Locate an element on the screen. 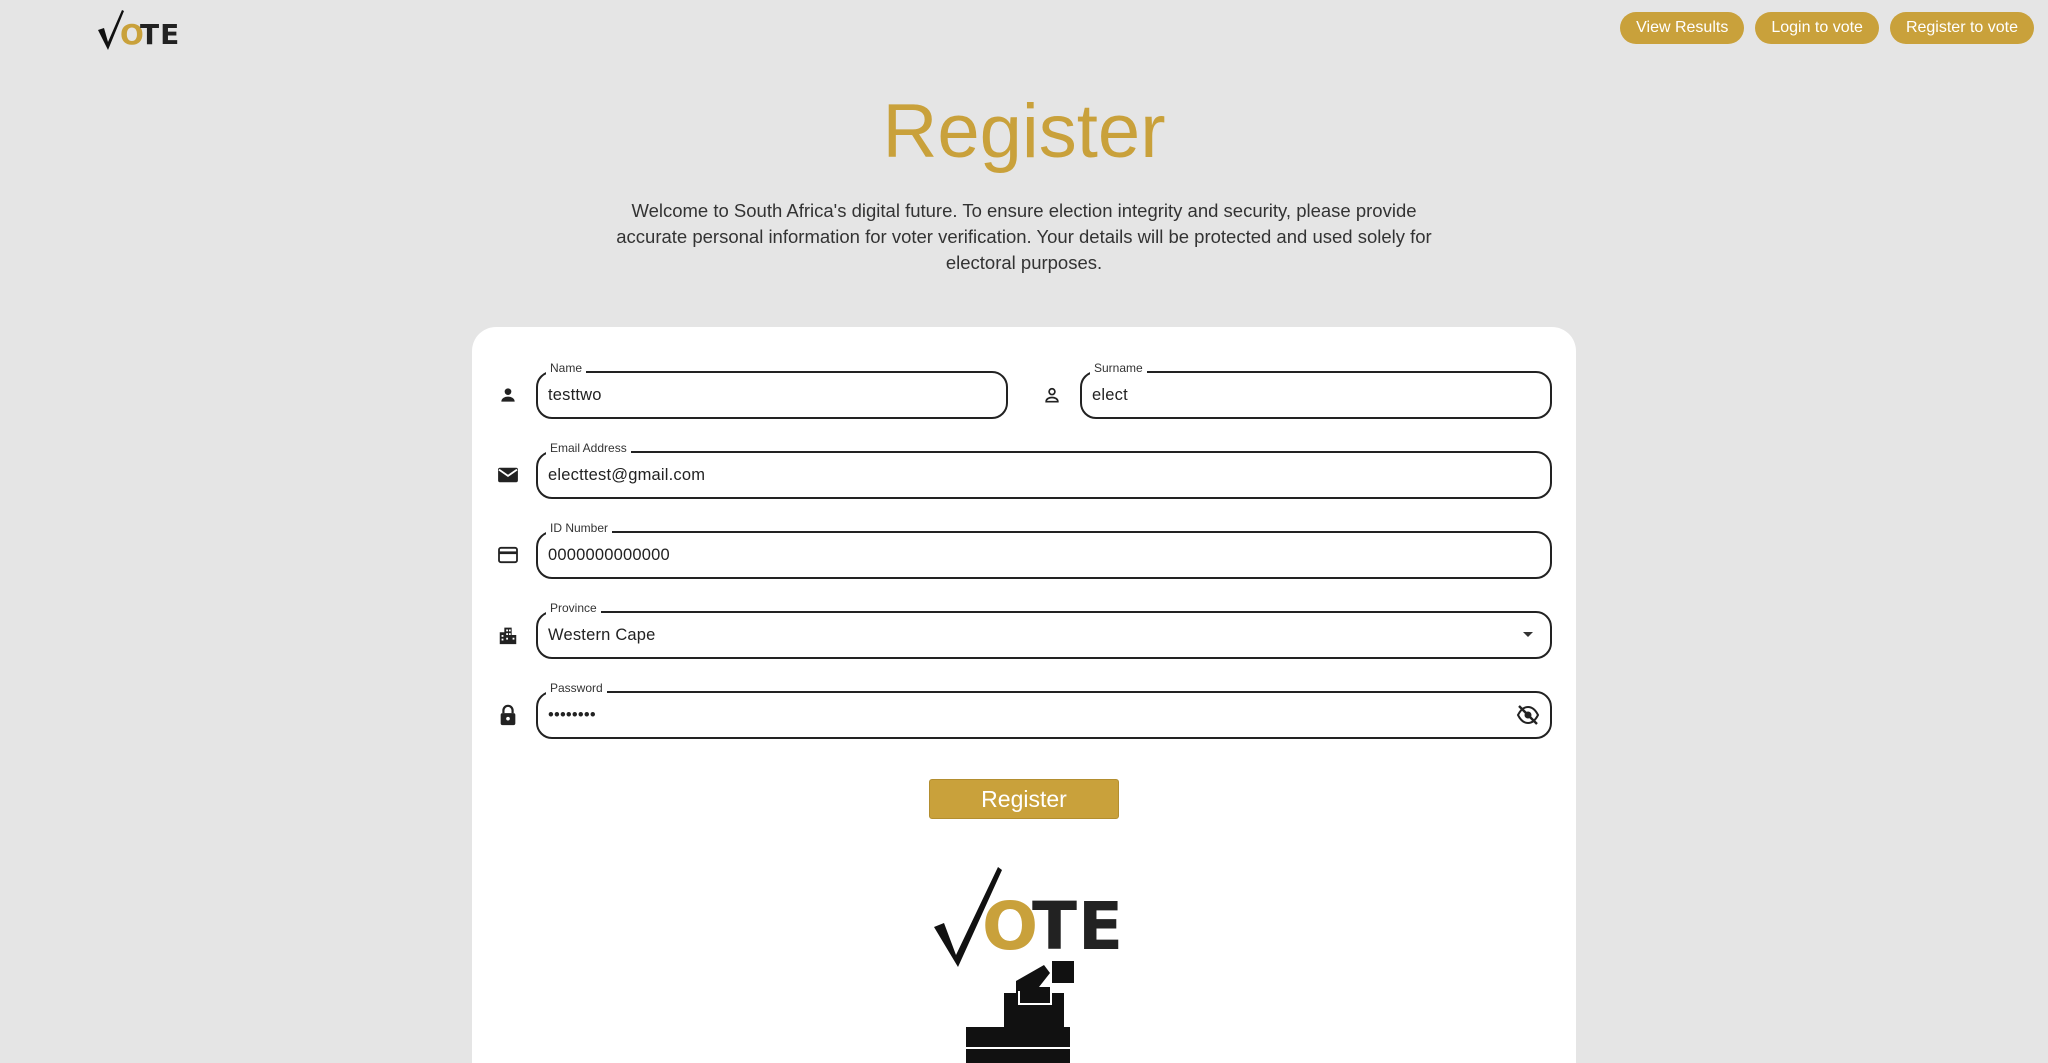  id-number-field: ID Number 0000000000000 is located at coordinates (1044, 550).